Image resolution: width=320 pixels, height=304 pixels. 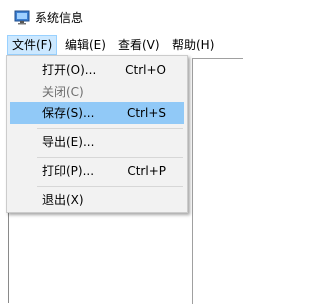 What do you see at coordinates (97, 92) in the screenshot?
I see `menu-item-close: 关闭(C)` at bounding box center [97, 92].